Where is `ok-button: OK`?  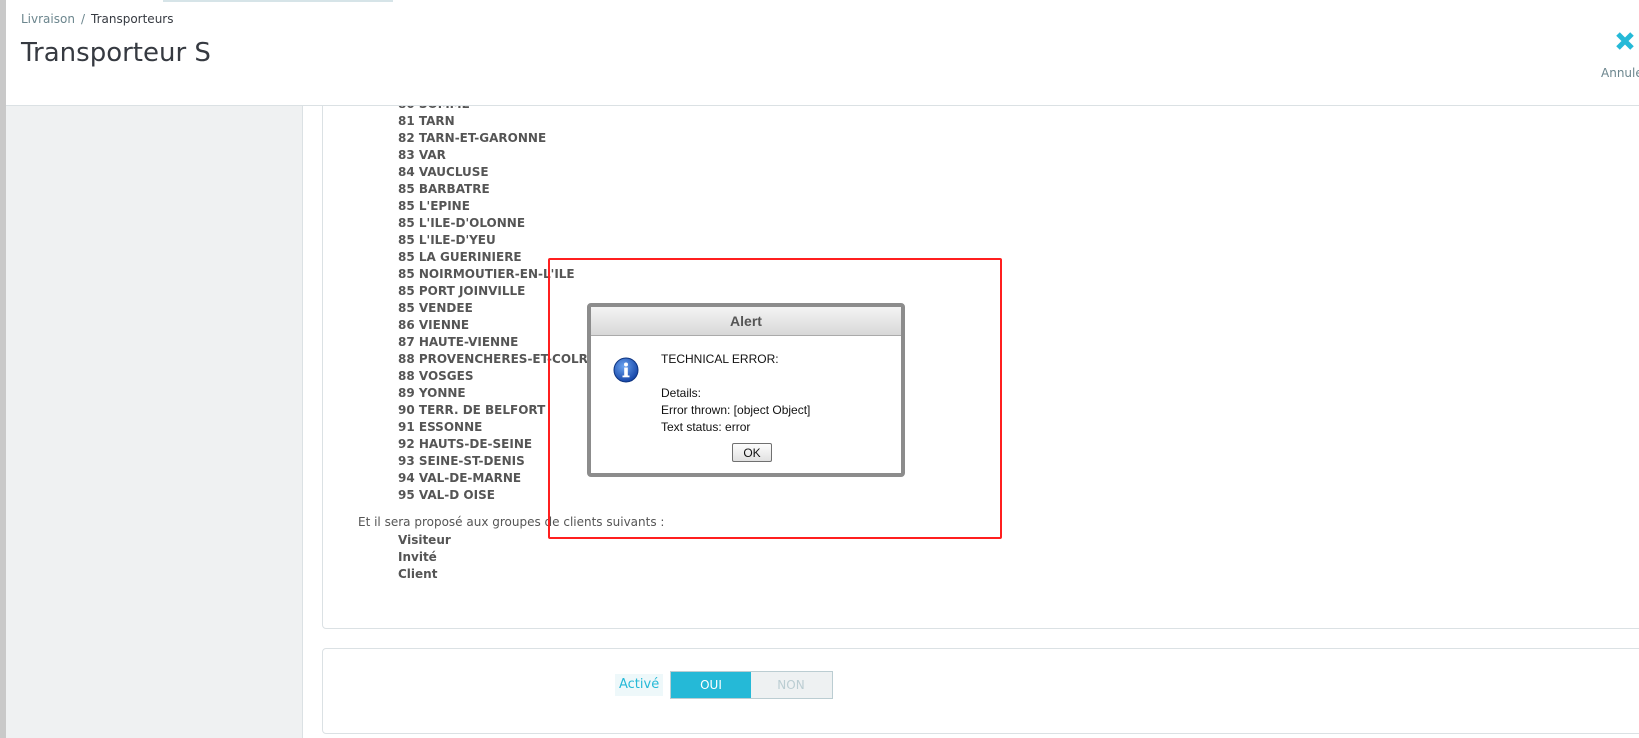
ok-button: OK is located at coordinates (752, 452).